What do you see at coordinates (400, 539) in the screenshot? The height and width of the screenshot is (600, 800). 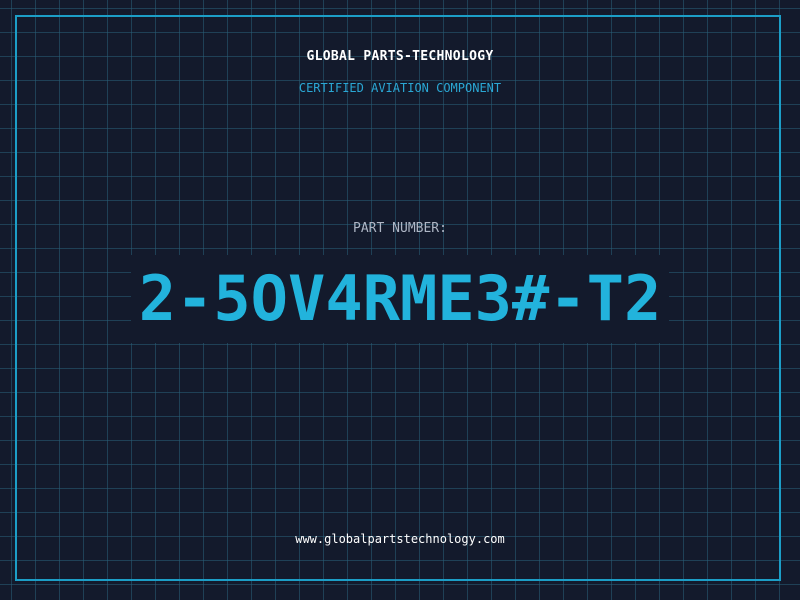 I see `website-url: www.globalpartstechnology.com` at bounding box center [400, 539].